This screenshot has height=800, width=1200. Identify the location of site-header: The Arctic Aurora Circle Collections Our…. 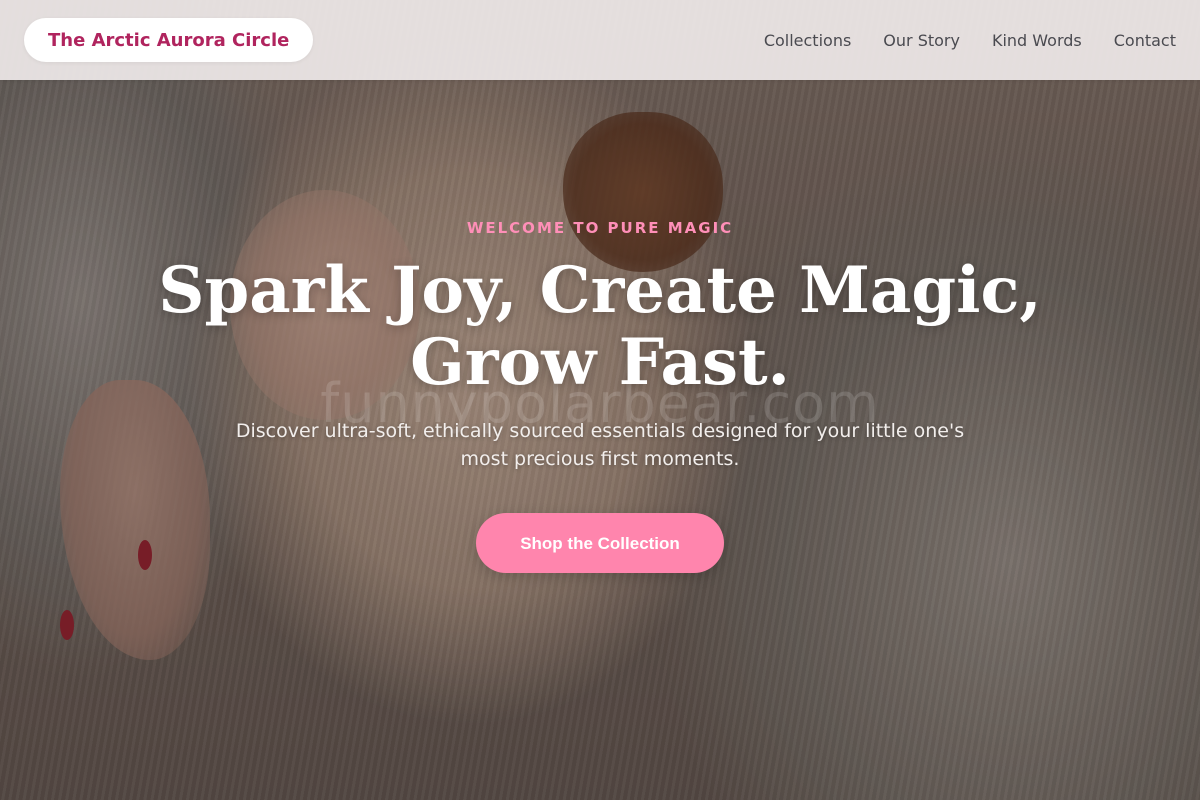
(600, 40).